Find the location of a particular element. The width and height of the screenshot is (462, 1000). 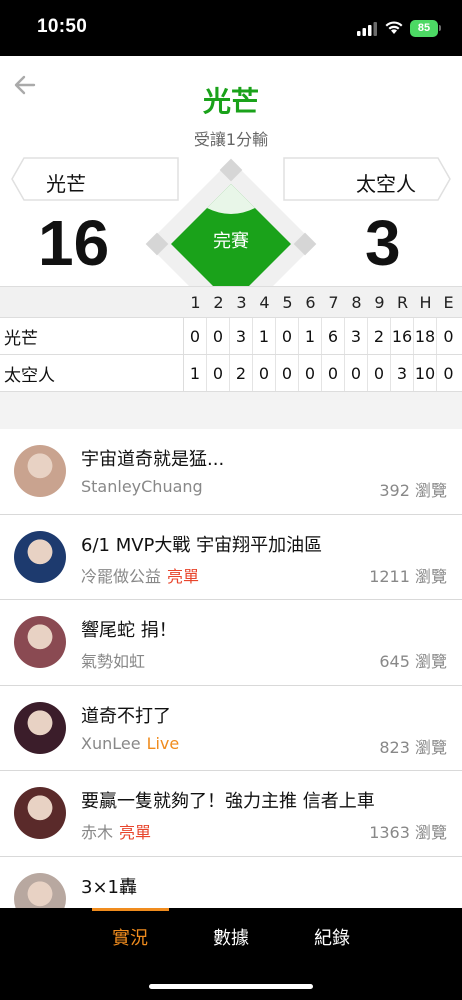

linescore-hits: 18 is located at coordinates (425, 336).